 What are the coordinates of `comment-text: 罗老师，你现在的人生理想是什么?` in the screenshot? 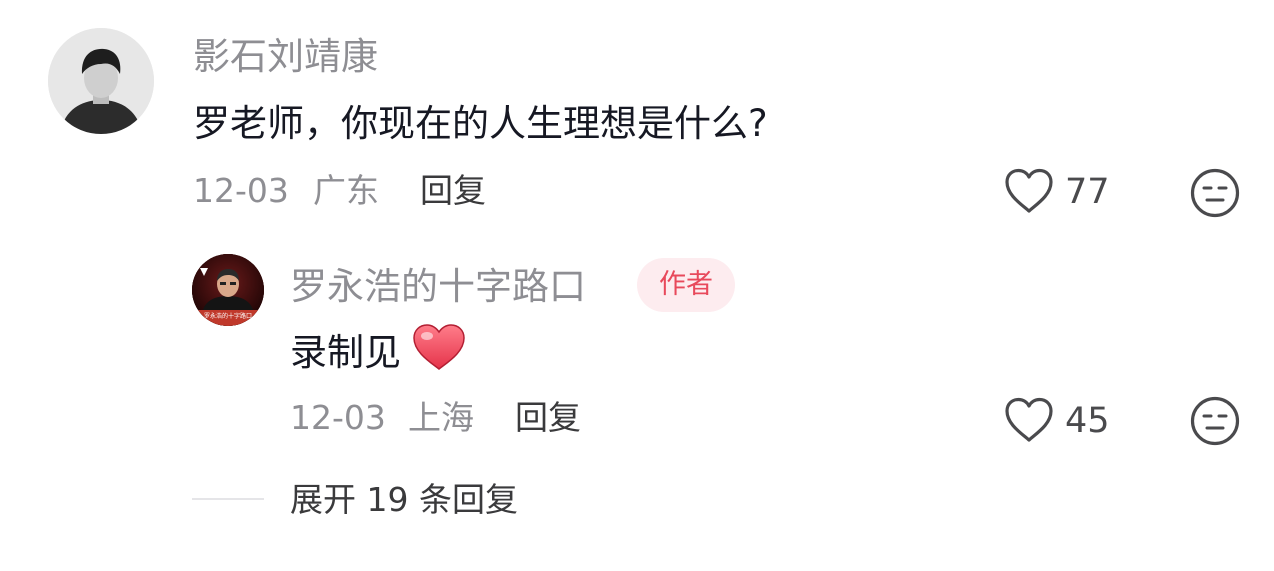 It's located at (480, 123).